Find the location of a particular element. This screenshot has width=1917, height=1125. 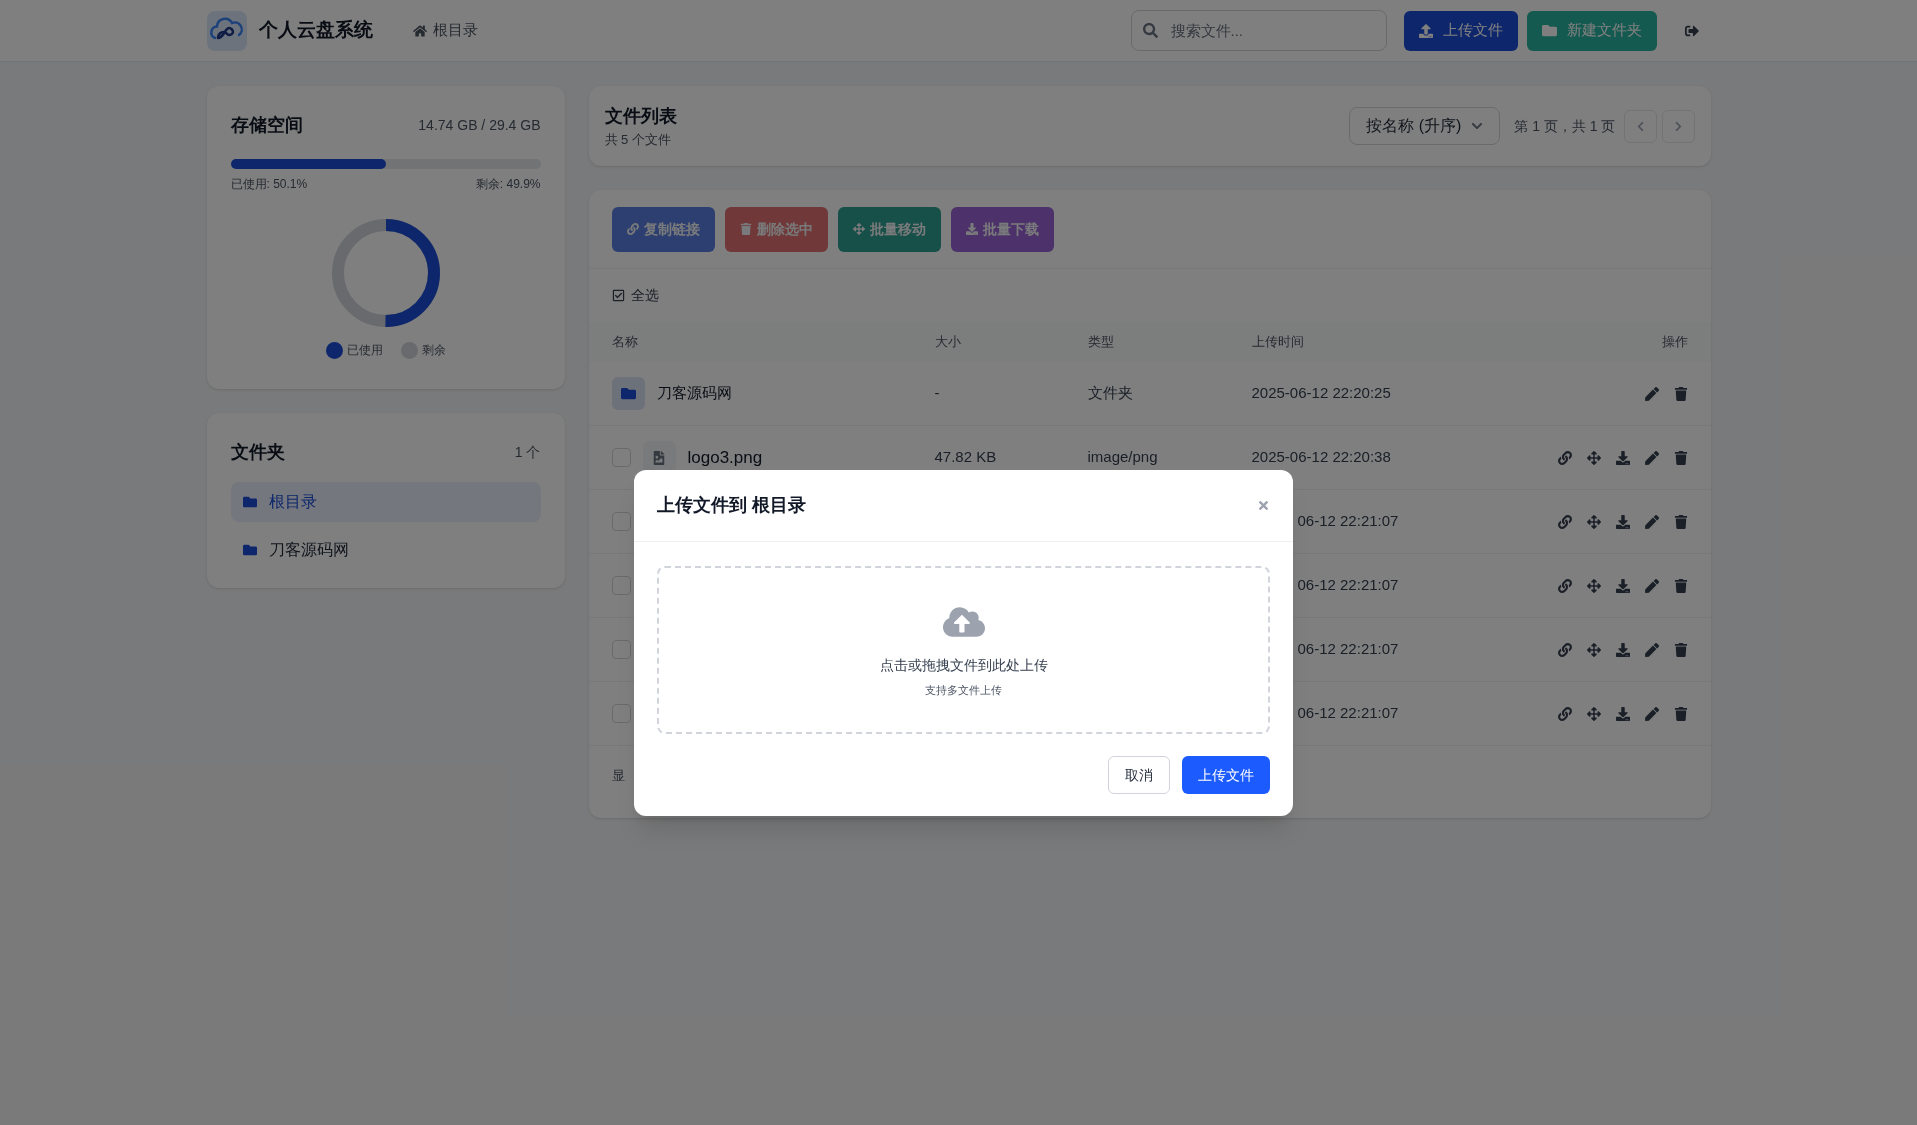

card-title: 文件夹 is located at coordinates (257, 452).